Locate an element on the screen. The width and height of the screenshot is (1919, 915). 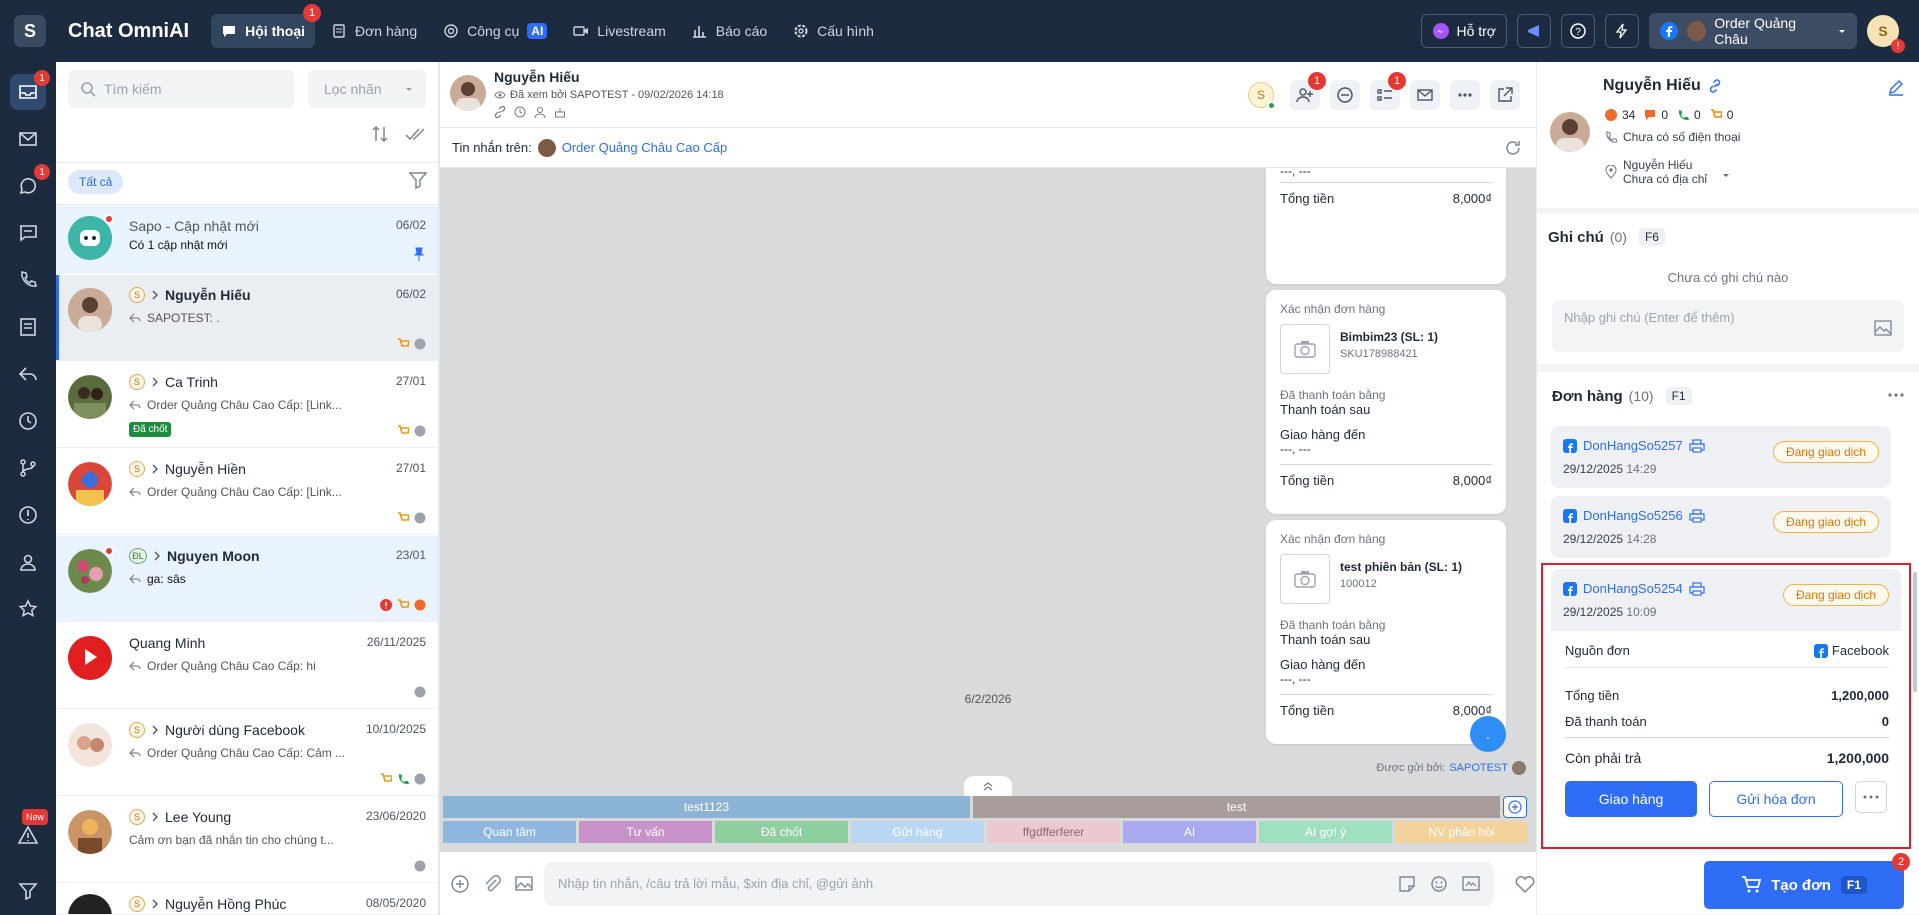
source-page-link: Order Quảng Châu Cao Cấp is located at coordinates (644, 147).